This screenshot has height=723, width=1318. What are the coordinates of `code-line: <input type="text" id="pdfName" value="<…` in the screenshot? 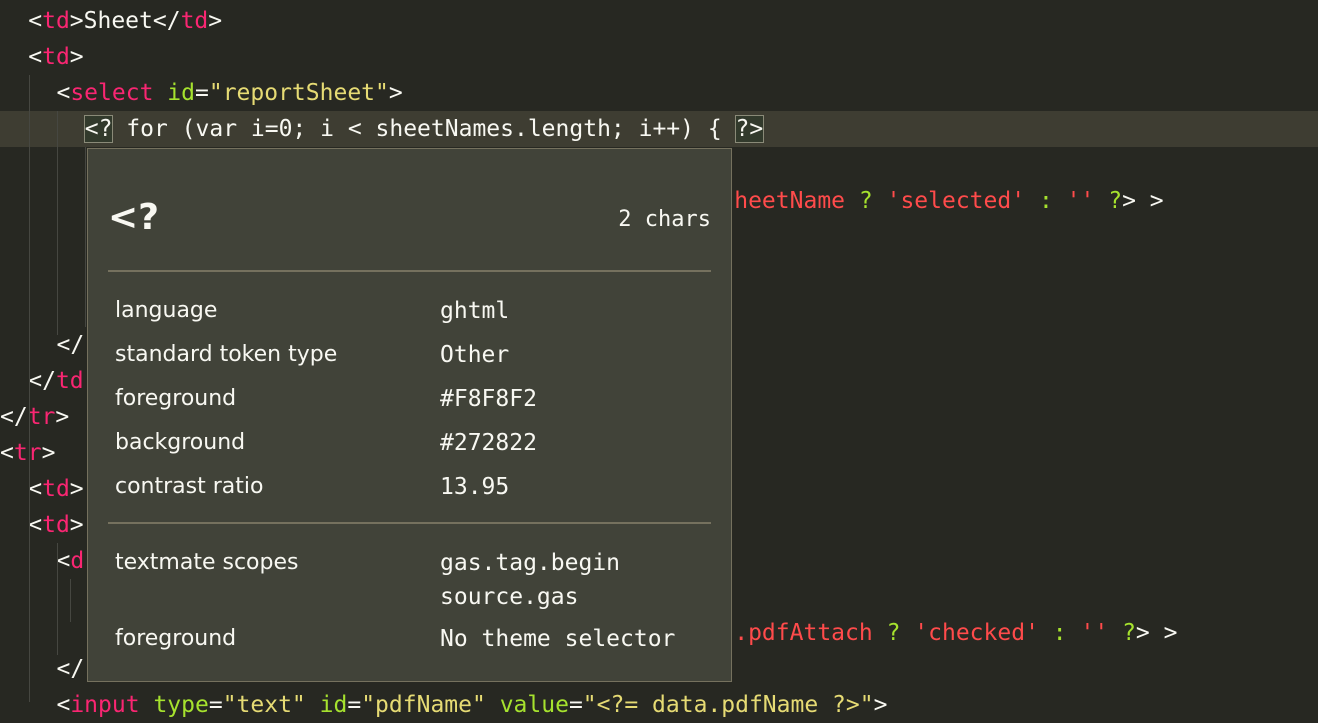 It's located at (659, 705).